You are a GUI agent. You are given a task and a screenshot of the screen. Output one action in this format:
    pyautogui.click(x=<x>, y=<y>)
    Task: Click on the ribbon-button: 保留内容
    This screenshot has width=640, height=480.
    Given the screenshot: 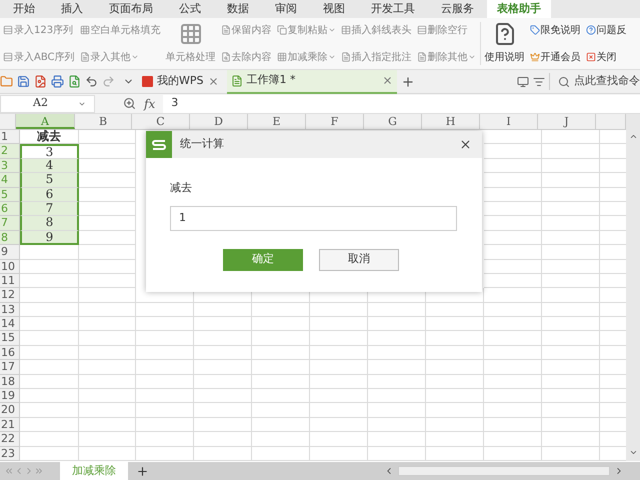 What is the action you would take?
    pyautogui.click(x=252, y=30)
    